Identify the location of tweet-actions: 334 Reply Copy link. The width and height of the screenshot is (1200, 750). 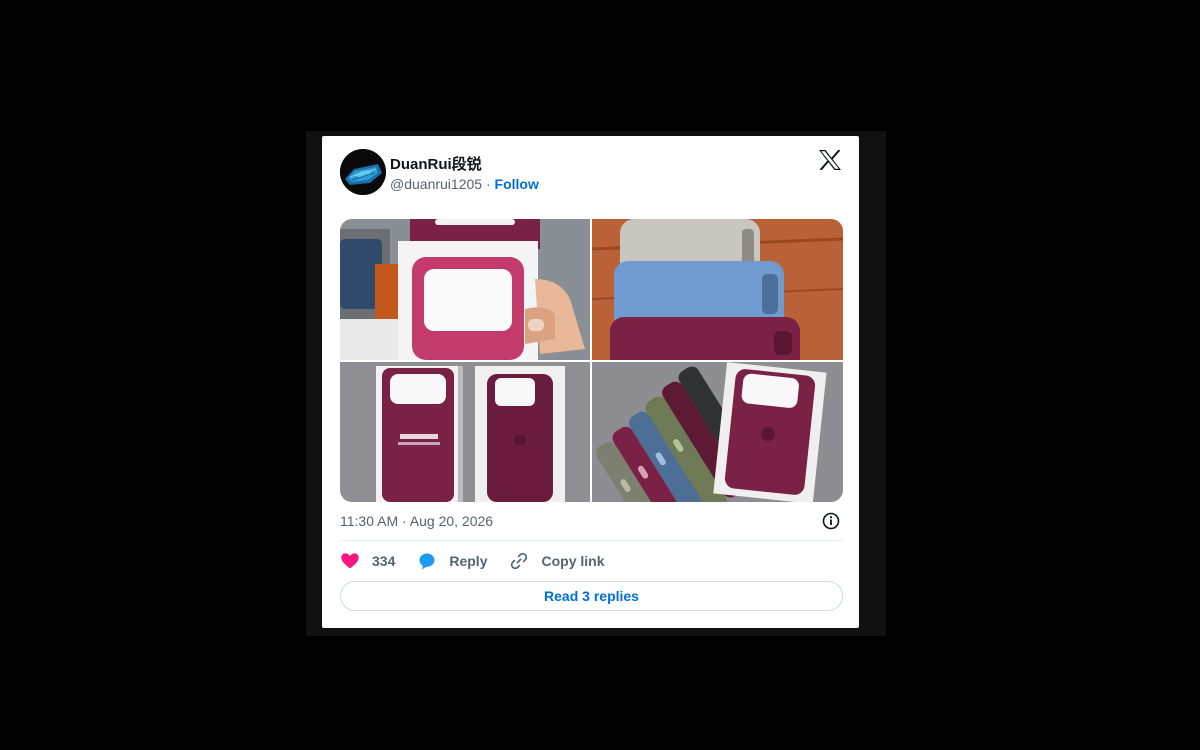
(483, 561).